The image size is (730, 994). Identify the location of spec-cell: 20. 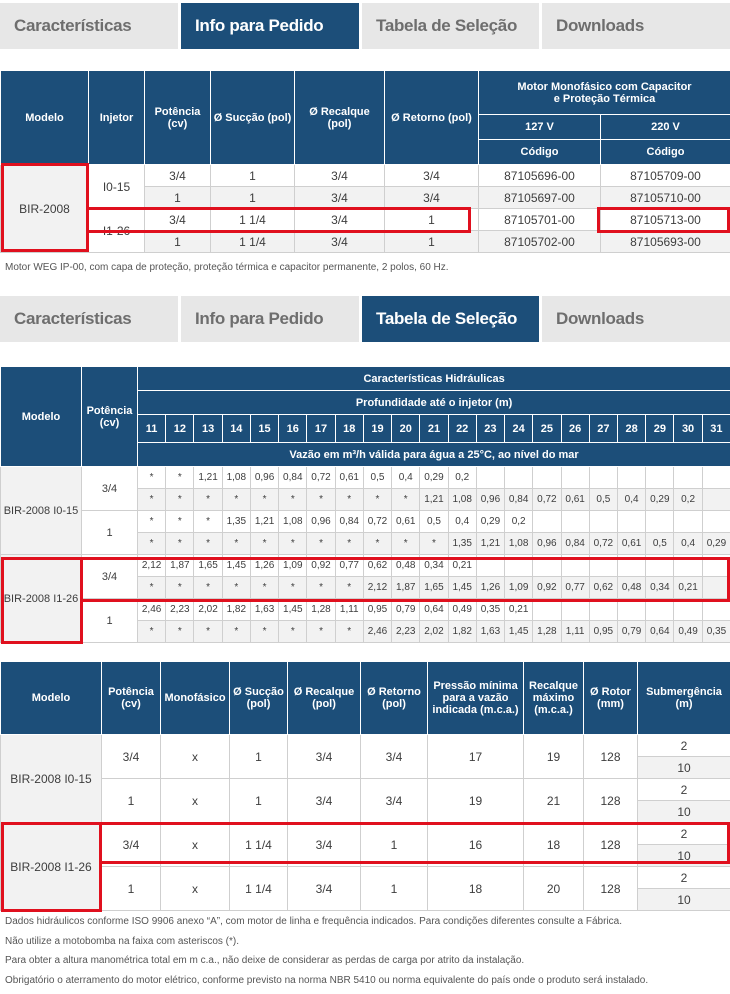
(553, 888).